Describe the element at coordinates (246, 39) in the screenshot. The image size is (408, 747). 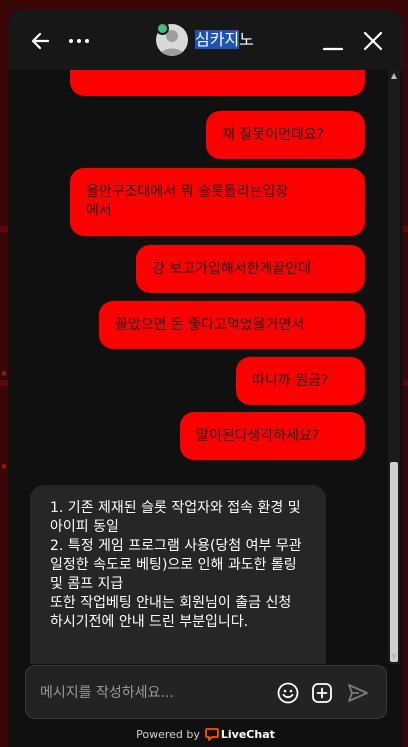
I see `agent-name-rest: 노` at that location.